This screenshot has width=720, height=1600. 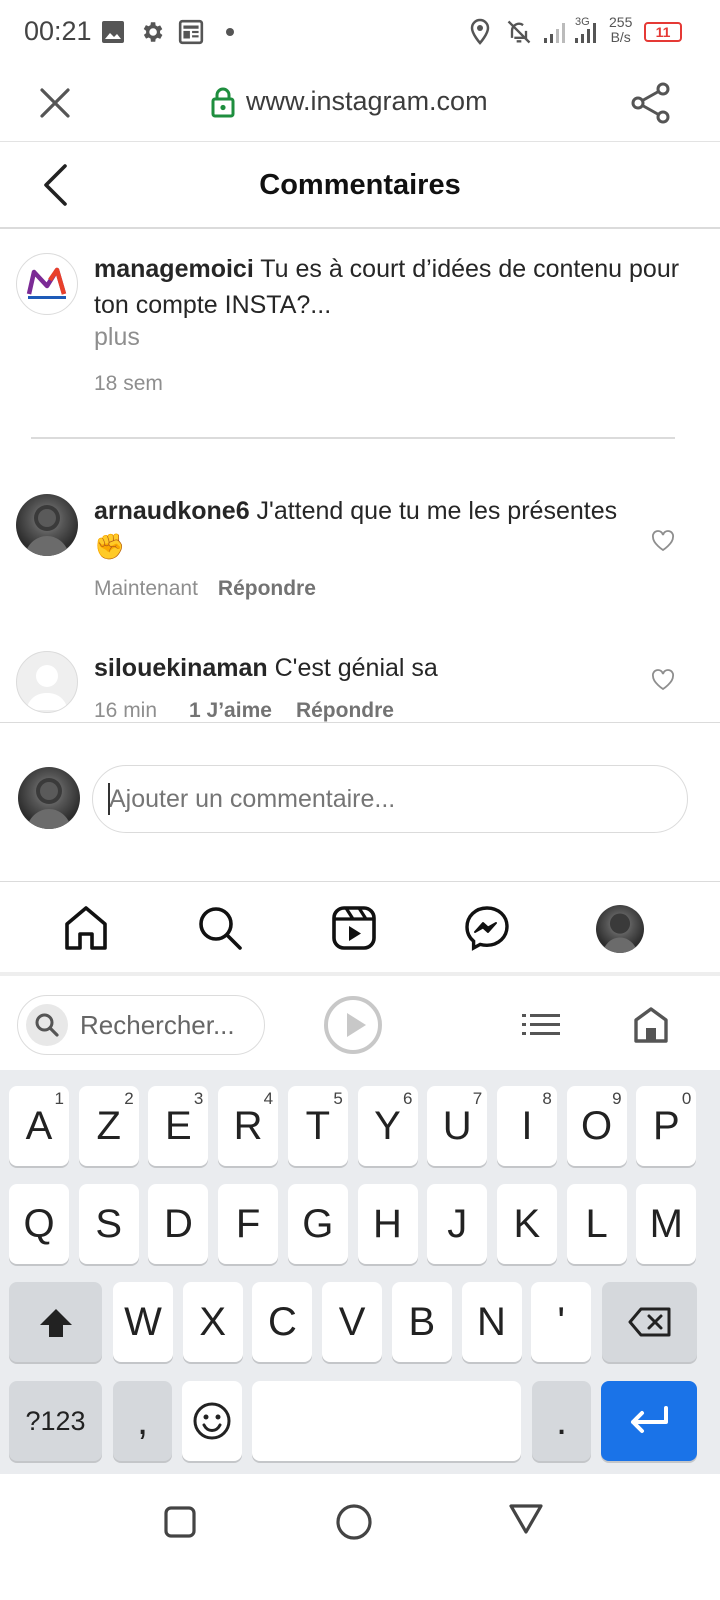 I want to click on key-label: I, so click(x=527, y=1126).